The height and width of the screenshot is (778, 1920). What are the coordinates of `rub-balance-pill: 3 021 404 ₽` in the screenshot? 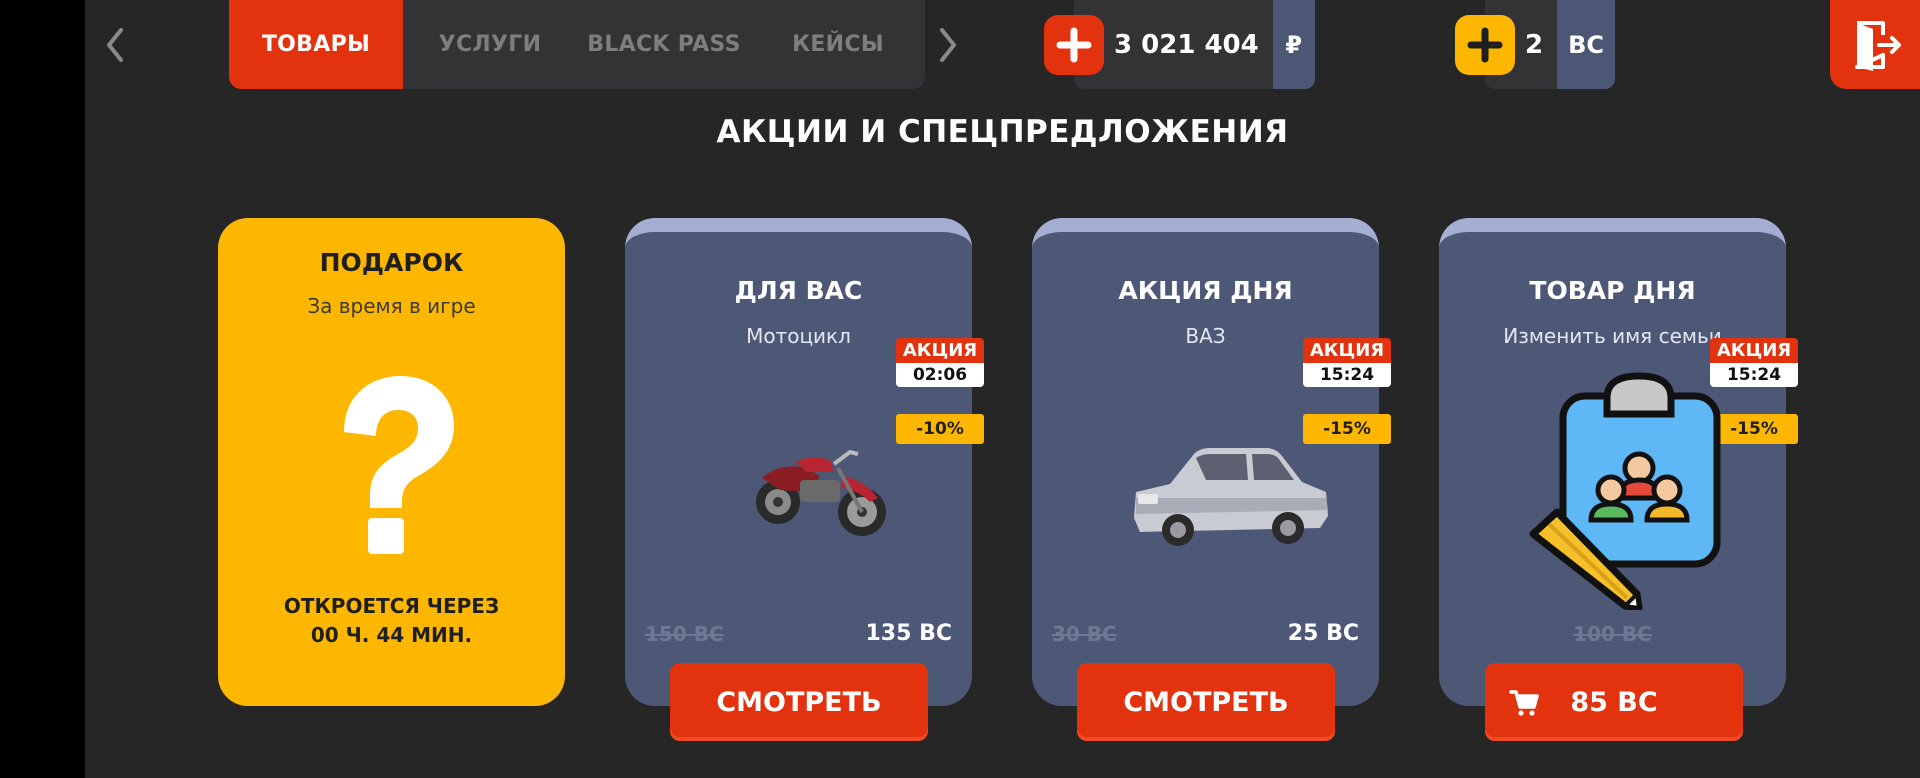 It's located at (1194, 44).